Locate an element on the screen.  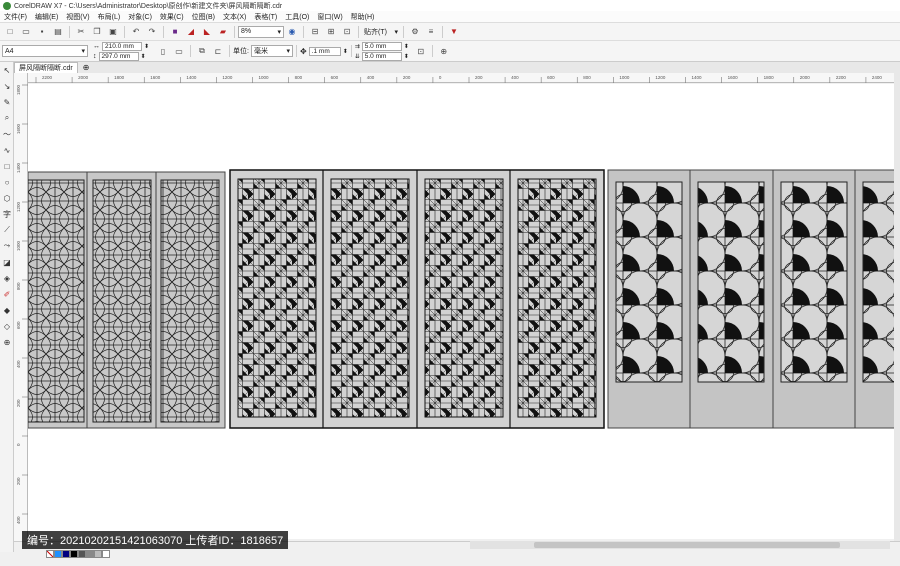
transparency-icon: ◈ is located at coordinates (7, 278).